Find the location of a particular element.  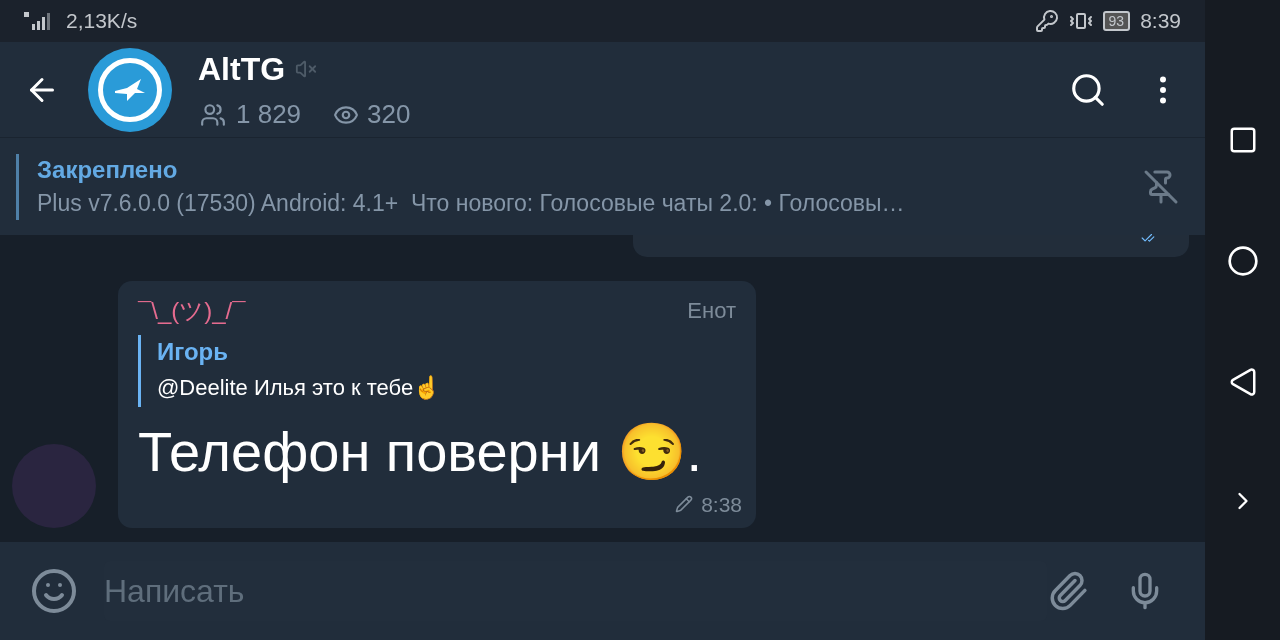

message-composer: Написать is located at coordinates (602, 591).